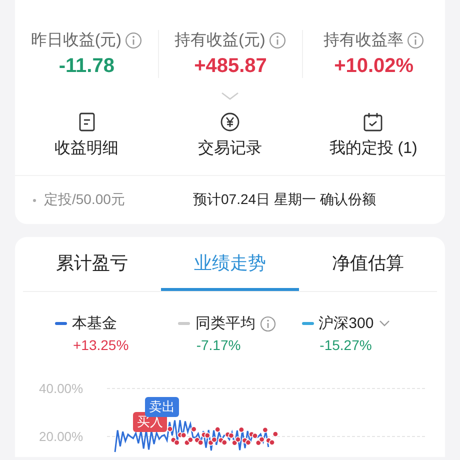 The height and width of the screenshot is (460, 460). I want to click on legend-value: -15.27%, so click(345, 345).